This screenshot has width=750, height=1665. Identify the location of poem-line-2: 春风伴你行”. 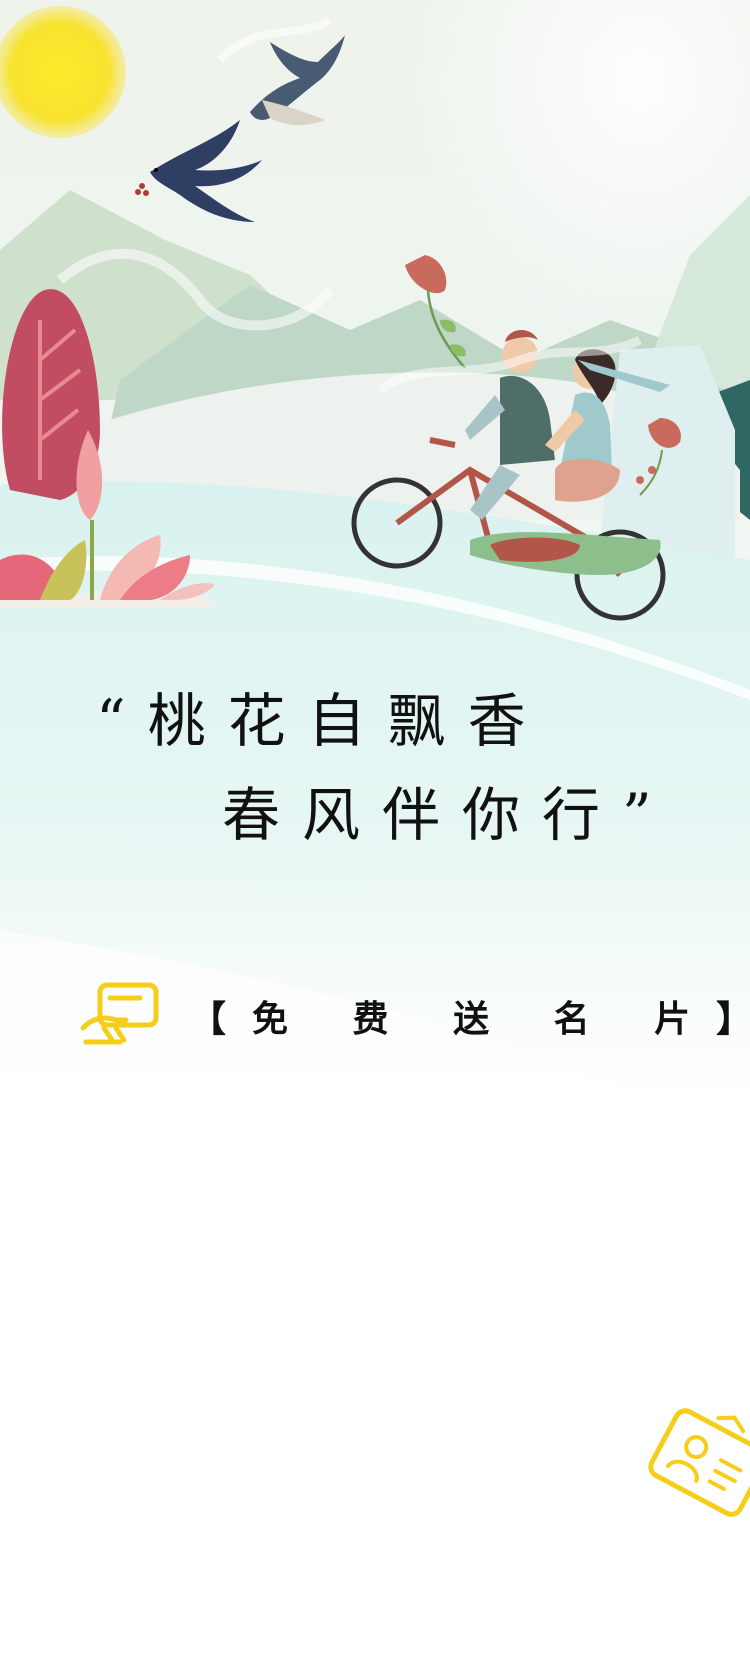
(448, 815).